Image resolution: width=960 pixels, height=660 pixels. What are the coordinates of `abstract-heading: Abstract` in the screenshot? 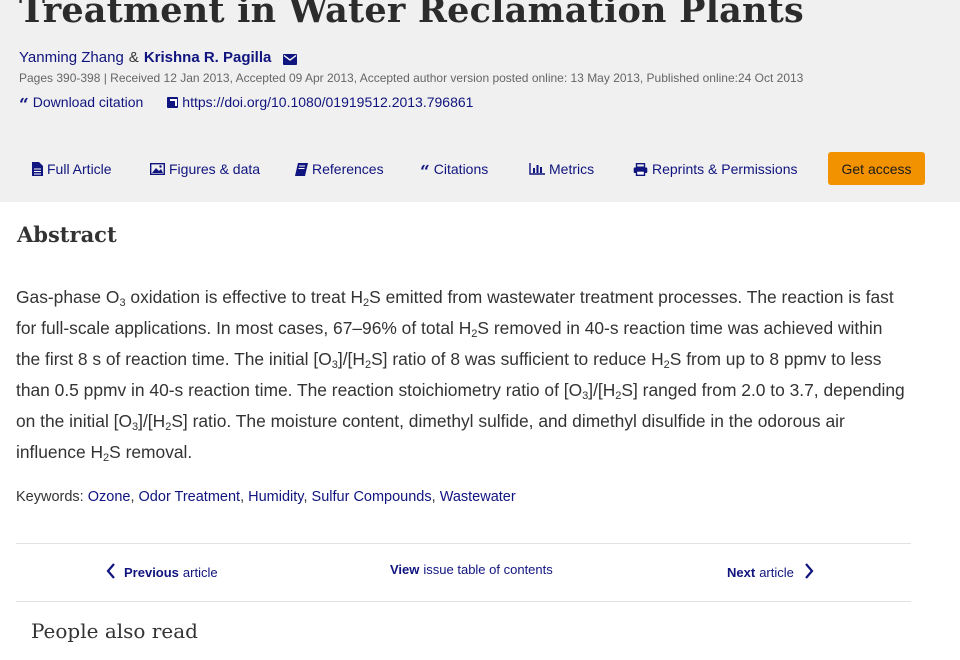 It's located at (67, 234).